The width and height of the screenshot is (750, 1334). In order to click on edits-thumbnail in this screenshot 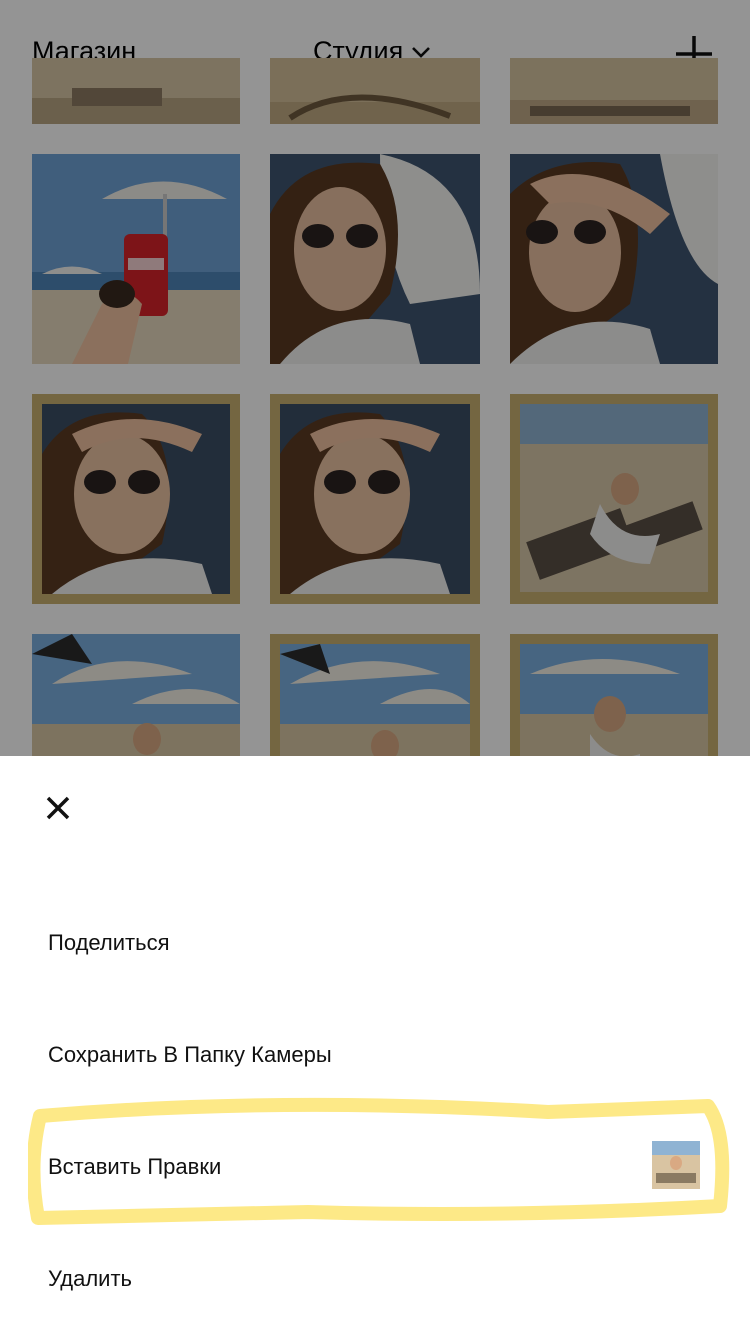, I will do `click(676, 1165)`.